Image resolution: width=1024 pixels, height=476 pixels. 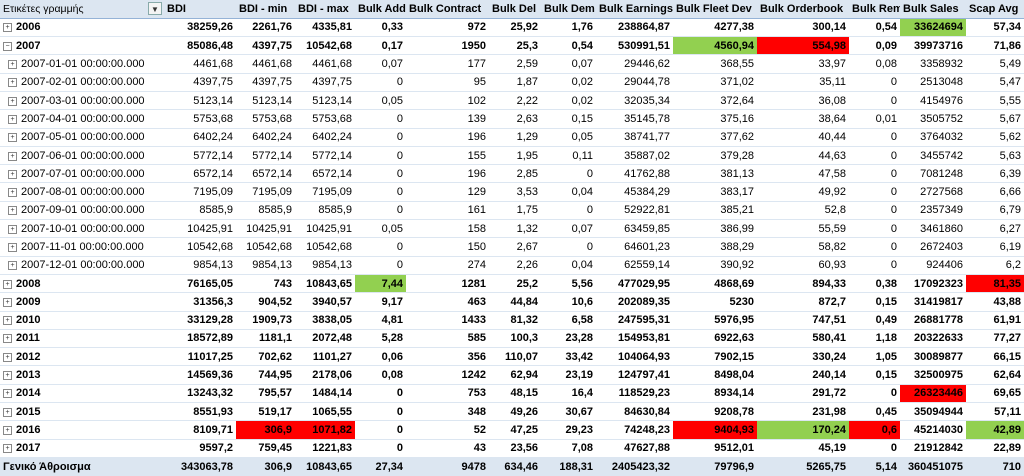 I want to click on value-cell: 1,05, so click(x=874, y=357).